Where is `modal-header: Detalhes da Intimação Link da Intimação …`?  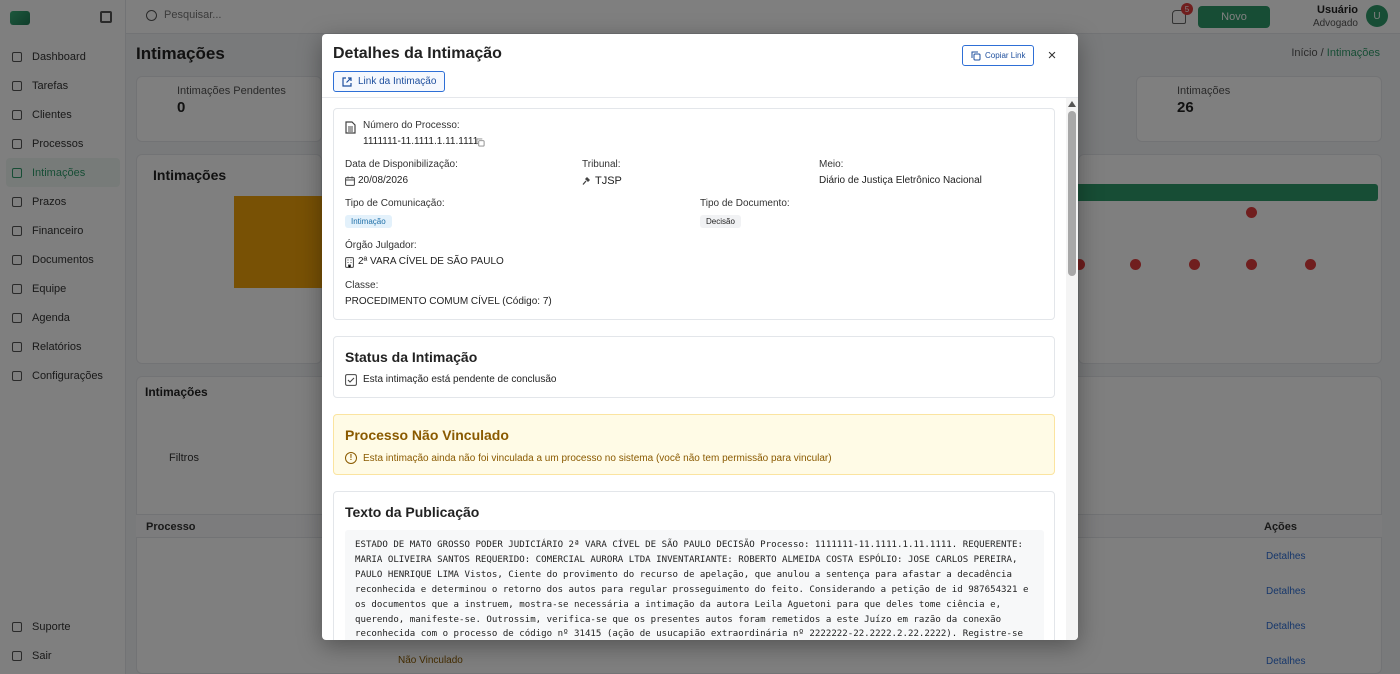 modal-header: Detalhes da Intimação Link da Intimação … is located at coordinates (700, 66).